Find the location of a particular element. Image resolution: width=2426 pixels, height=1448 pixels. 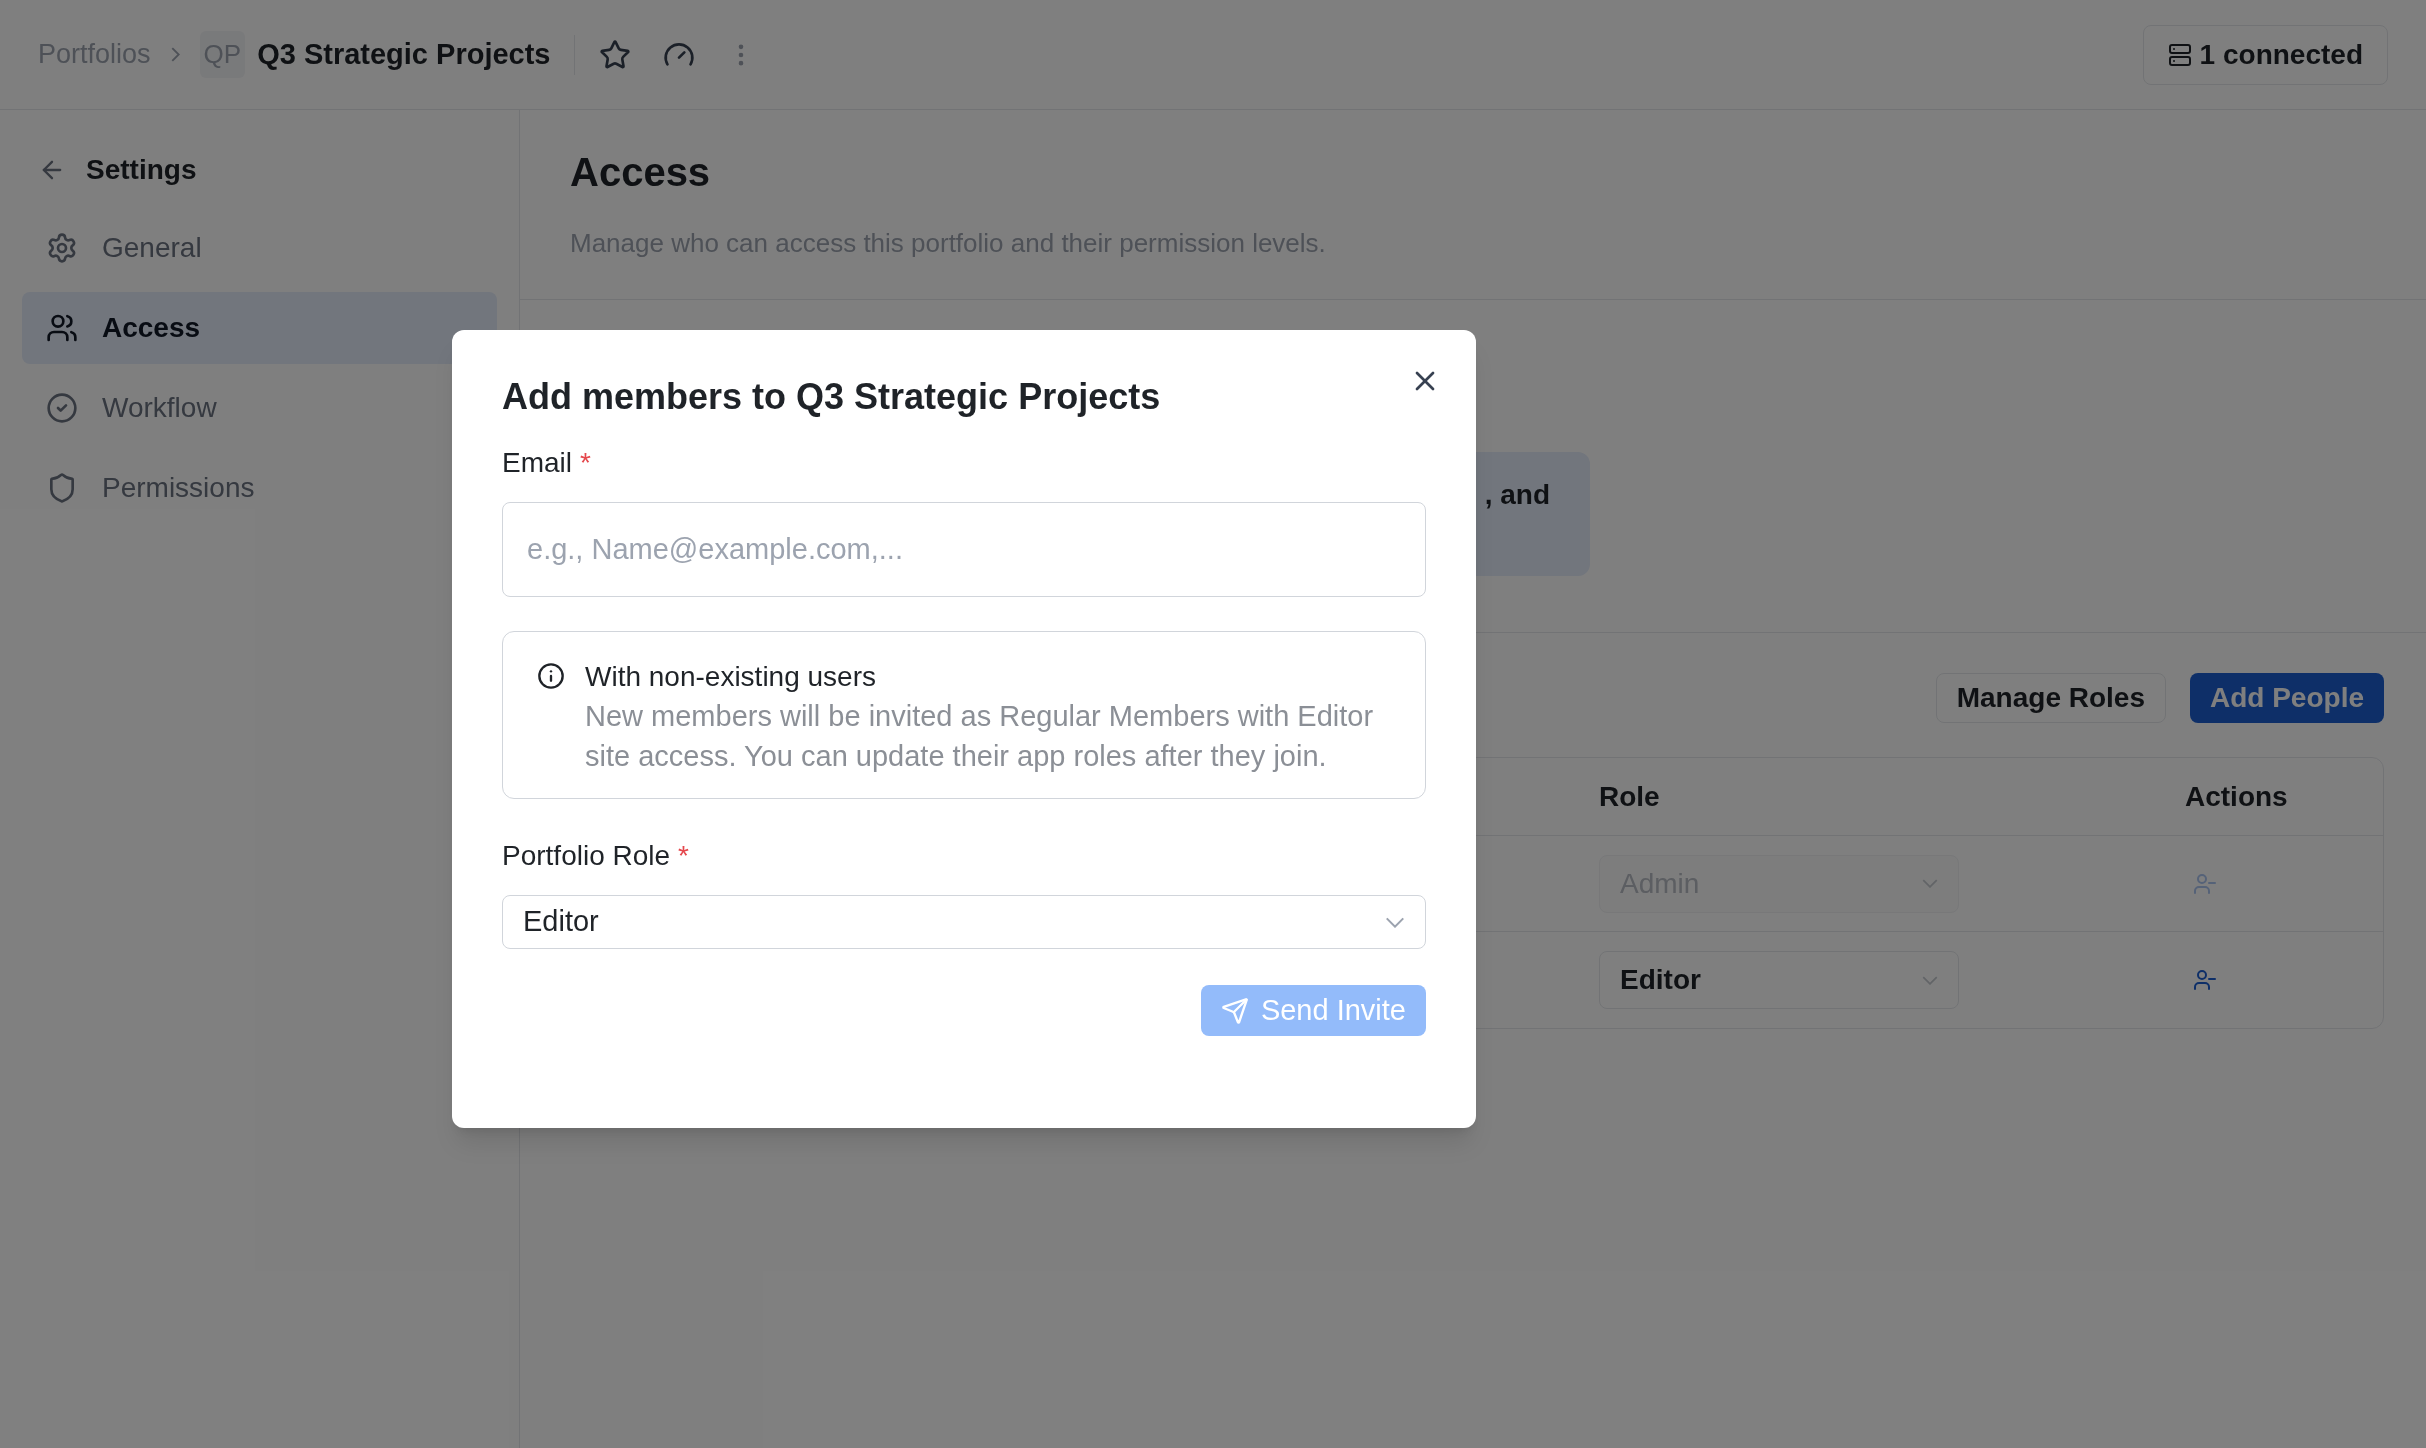

sidebar-item: General is located at coordinates (259, 248).